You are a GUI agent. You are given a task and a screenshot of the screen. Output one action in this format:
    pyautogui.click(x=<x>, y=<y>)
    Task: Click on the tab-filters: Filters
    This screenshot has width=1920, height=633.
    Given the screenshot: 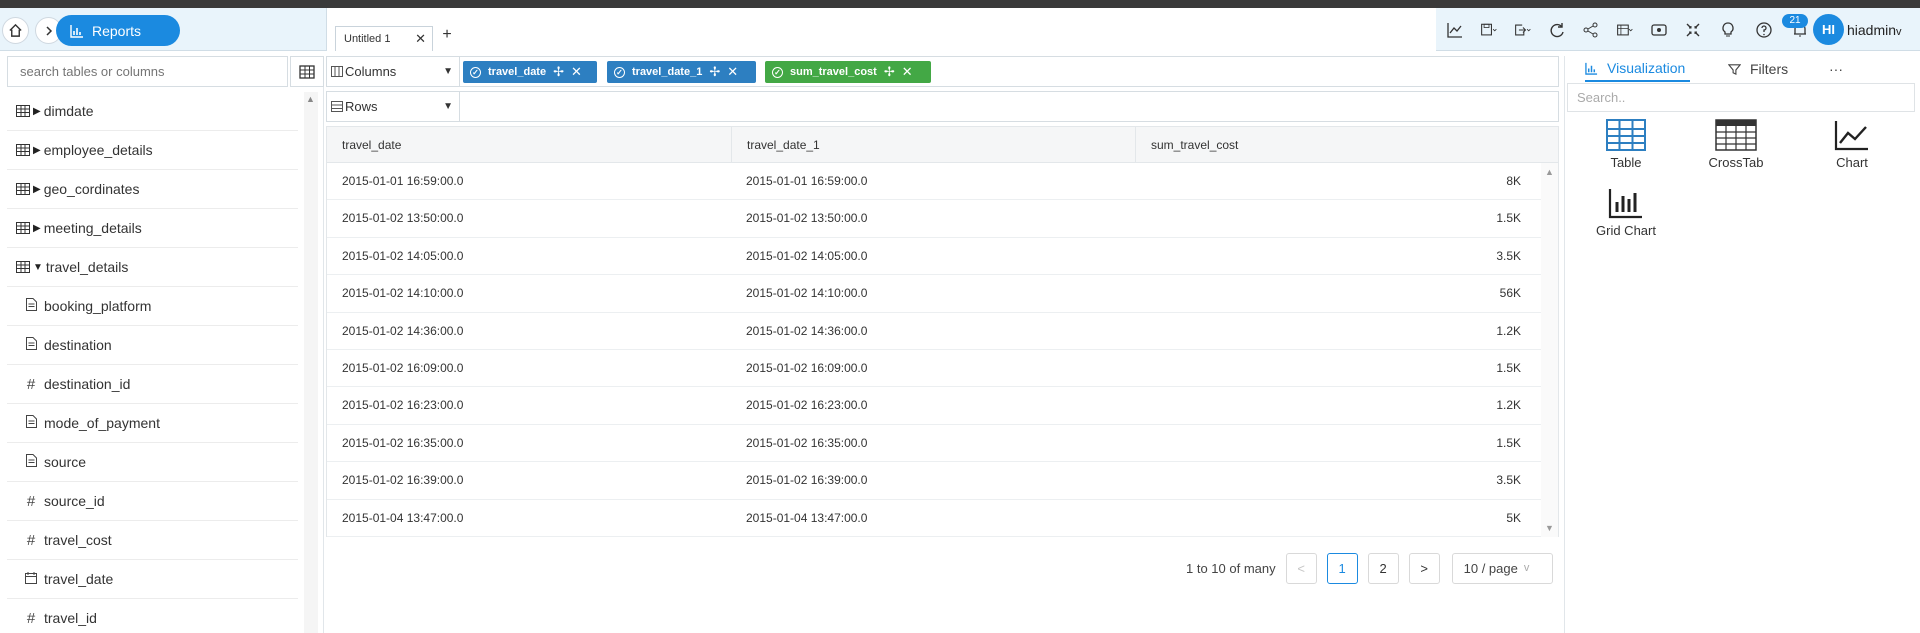 What is the action you would take?
    pyautogui.click(x=1758, y=69)
    